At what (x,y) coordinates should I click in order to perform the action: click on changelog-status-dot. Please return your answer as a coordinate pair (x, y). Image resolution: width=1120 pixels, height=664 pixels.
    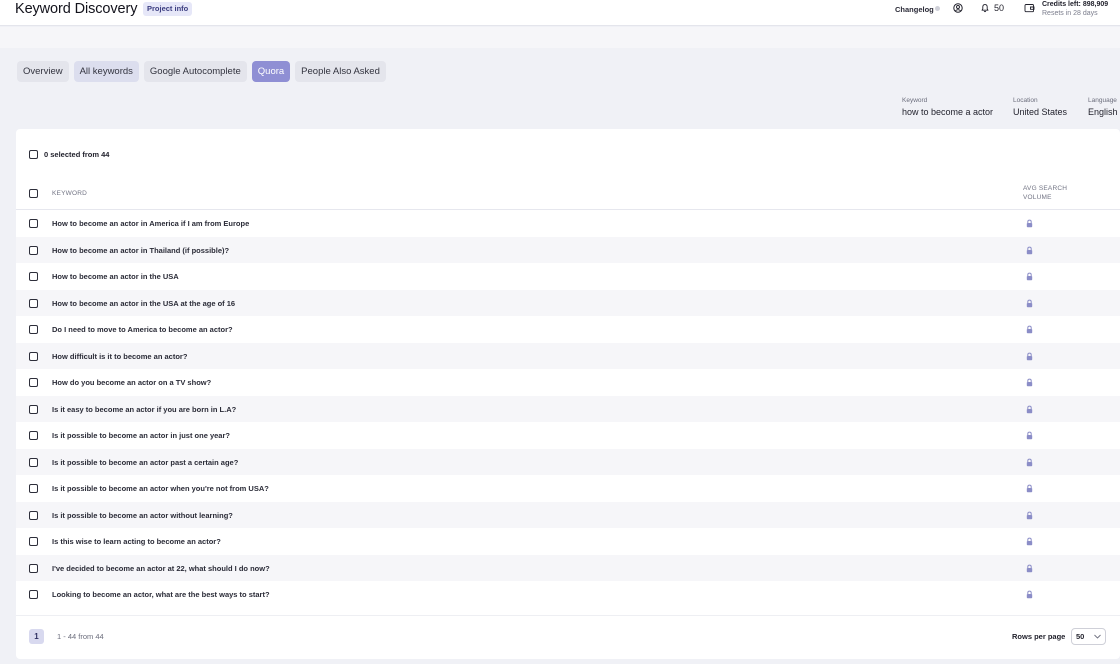
    Looking at the image, I should click on (937, 8).